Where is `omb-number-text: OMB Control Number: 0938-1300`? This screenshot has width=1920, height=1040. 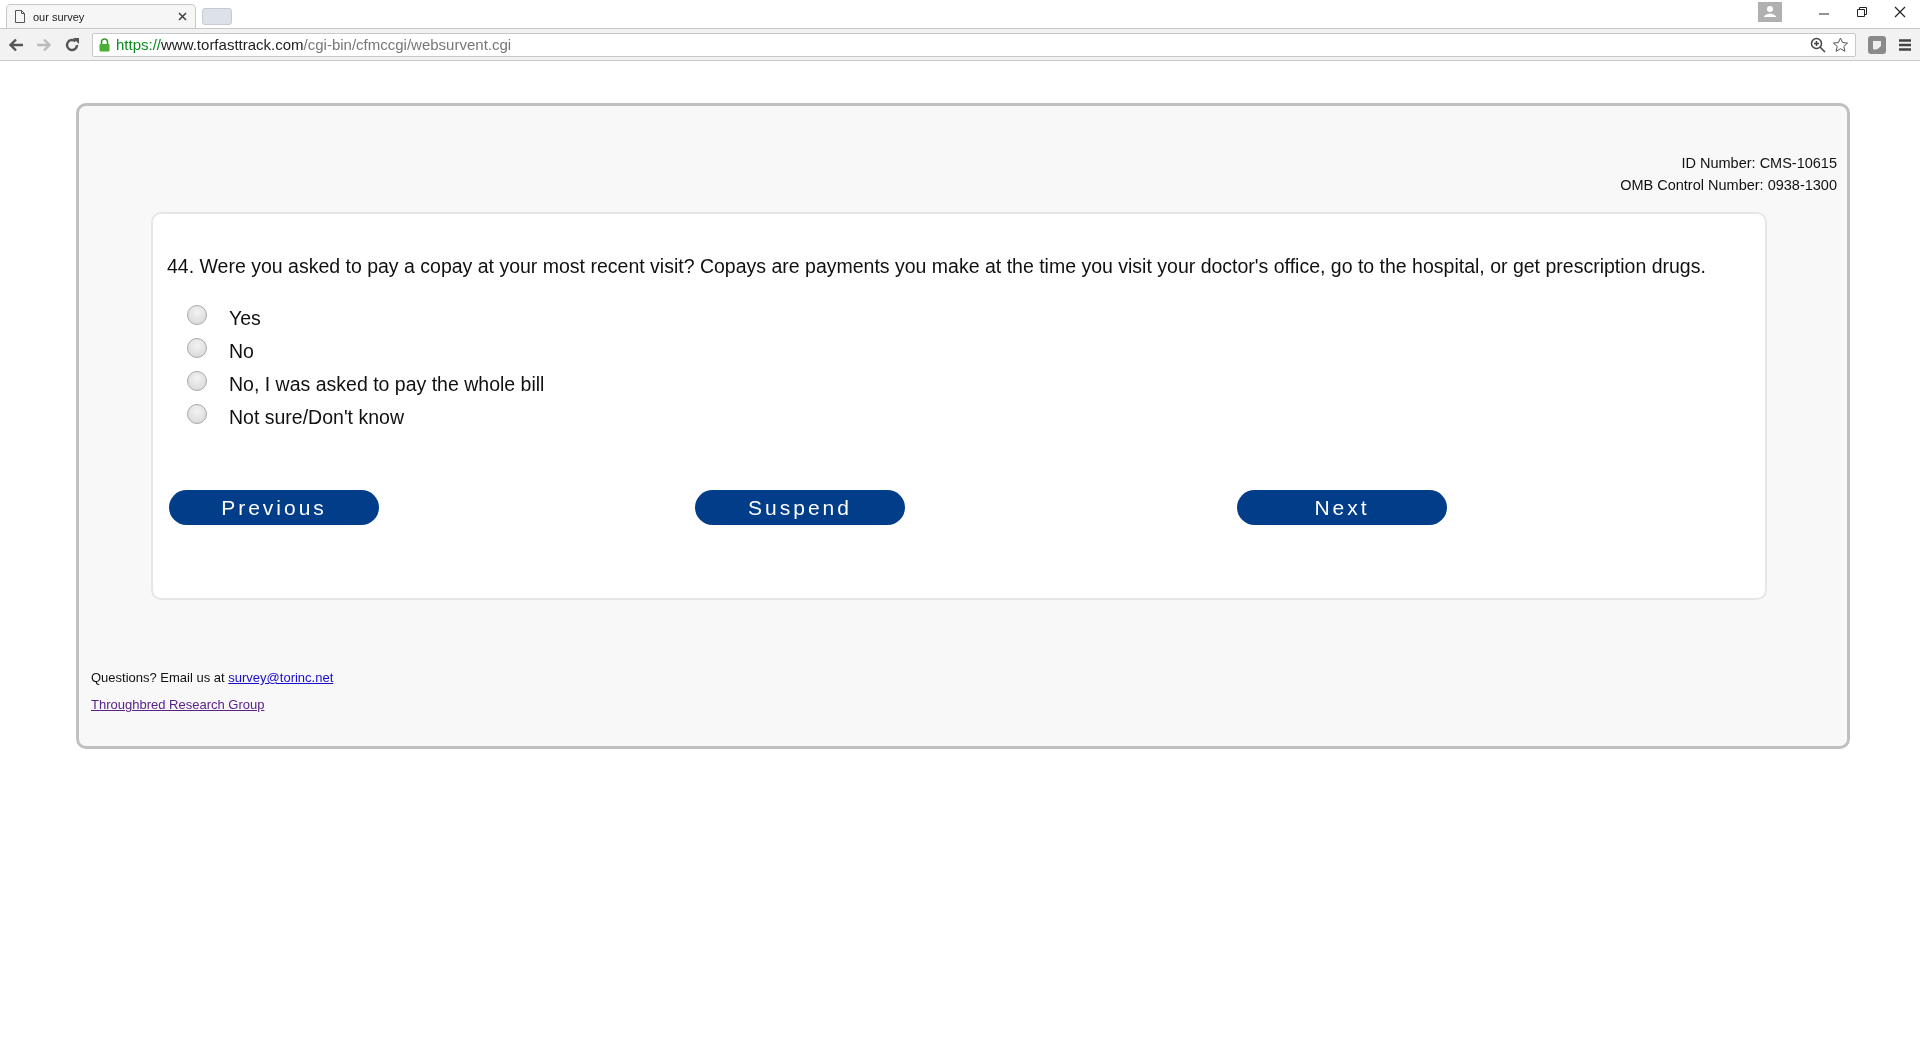 omb-number-text: OMB Control Number: 0938-1300 is located at coordinates (1728, 185).